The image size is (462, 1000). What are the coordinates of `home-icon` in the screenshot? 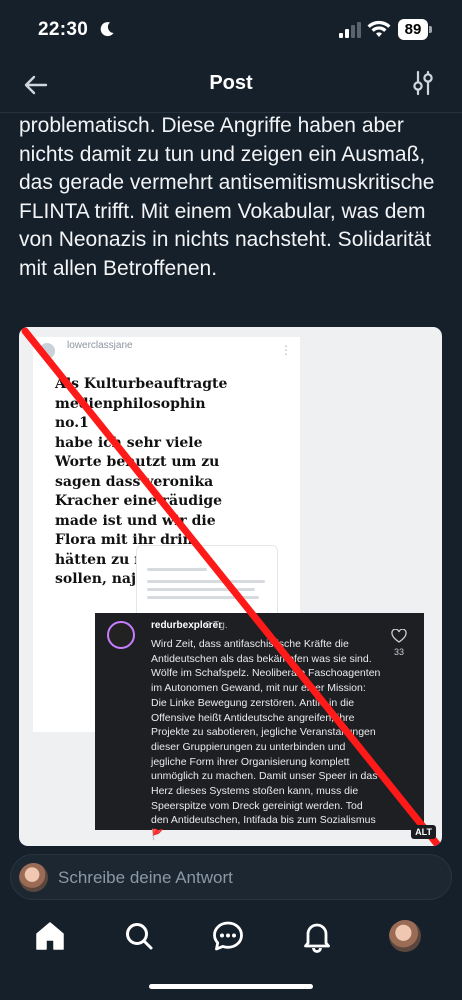 It's located at (50, 936).